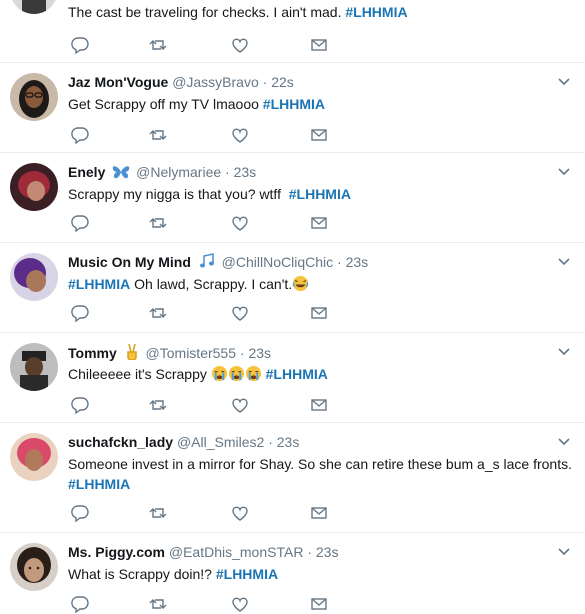 This screenshot has width=585, height=614. I want to click on tweet-text-body: What is Scrappy doin!?, so click(142, 574).